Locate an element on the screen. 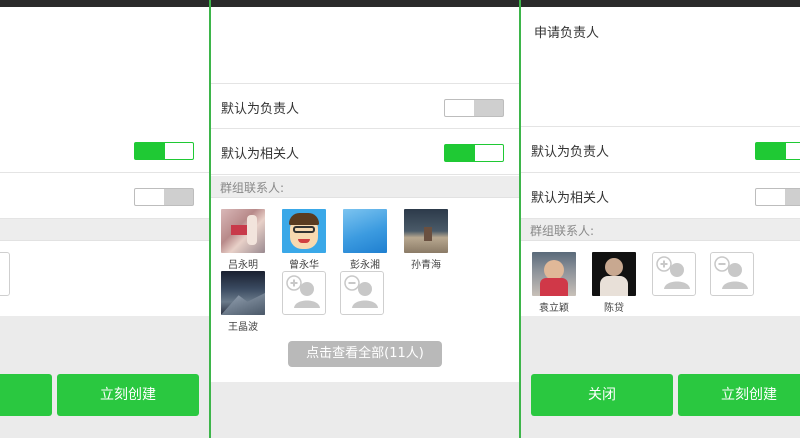 Image resolution: width=800 pixels, height=438 pixels. status-bar is located at coordinates (400, 3).